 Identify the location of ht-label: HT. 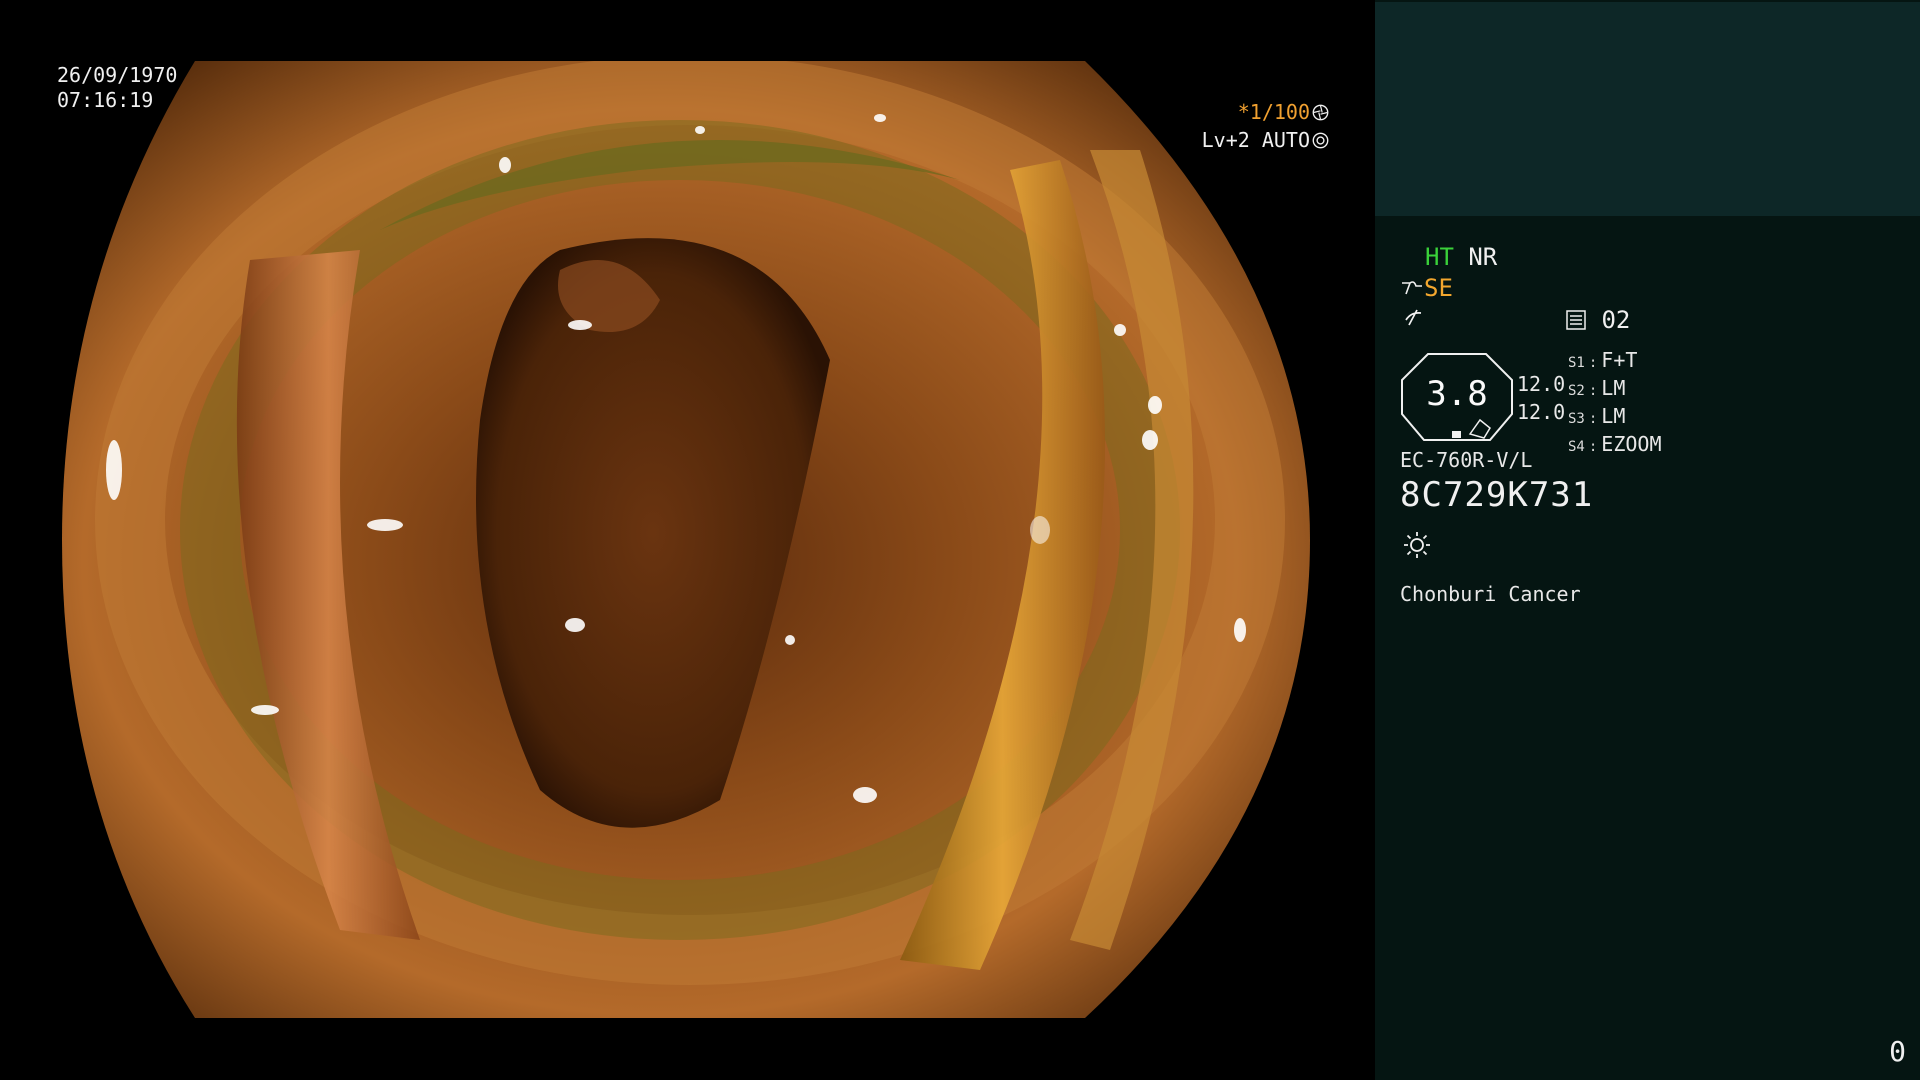
(1439, 257).